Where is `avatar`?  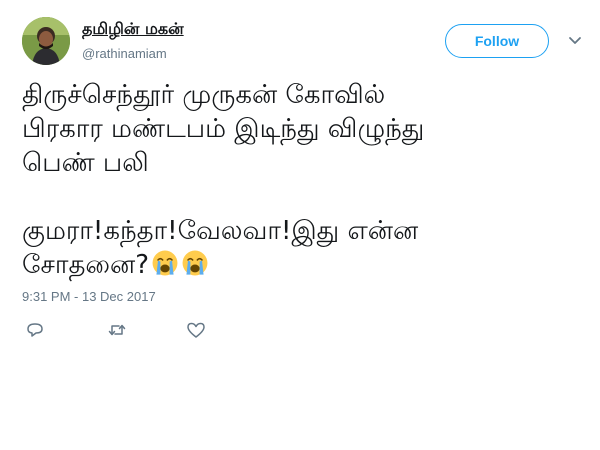 avatar is located at coordinates (46, 41).